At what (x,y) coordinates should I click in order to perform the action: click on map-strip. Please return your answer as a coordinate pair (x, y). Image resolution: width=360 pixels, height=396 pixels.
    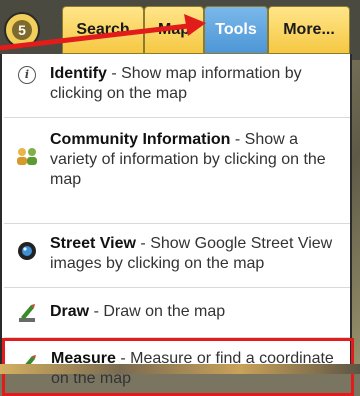
    Looking at the image, I should click on (180, 369).